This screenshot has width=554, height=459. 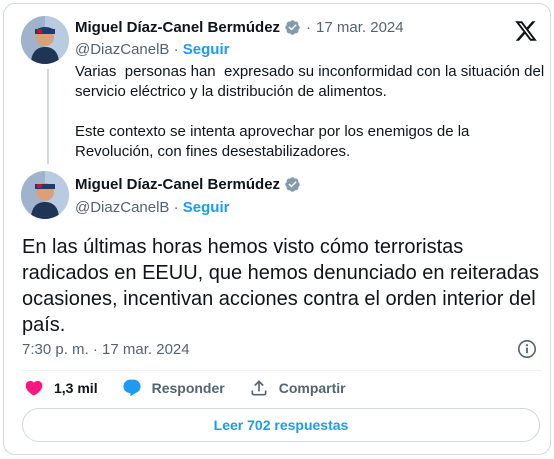 I want to click on thread-connector-line, so click(x=48, y=116).